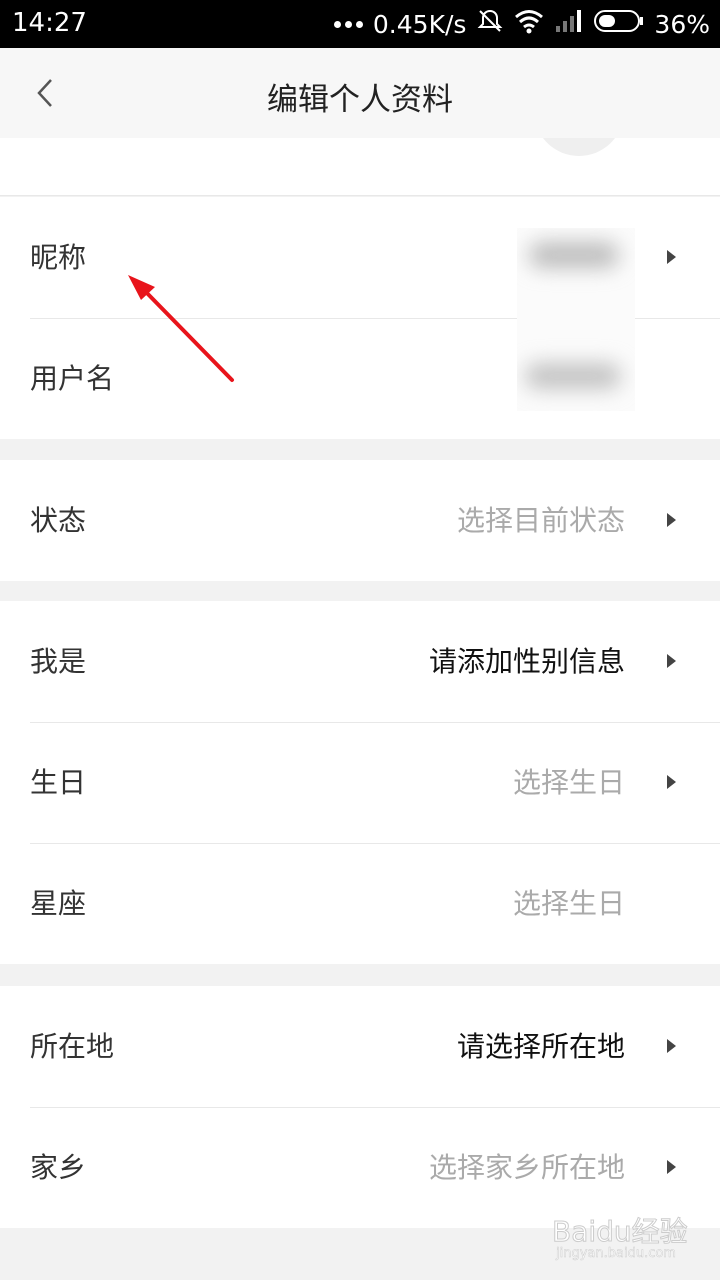  I want to click on location-row: 所在地 请选择所在地, so click(360, 1046).